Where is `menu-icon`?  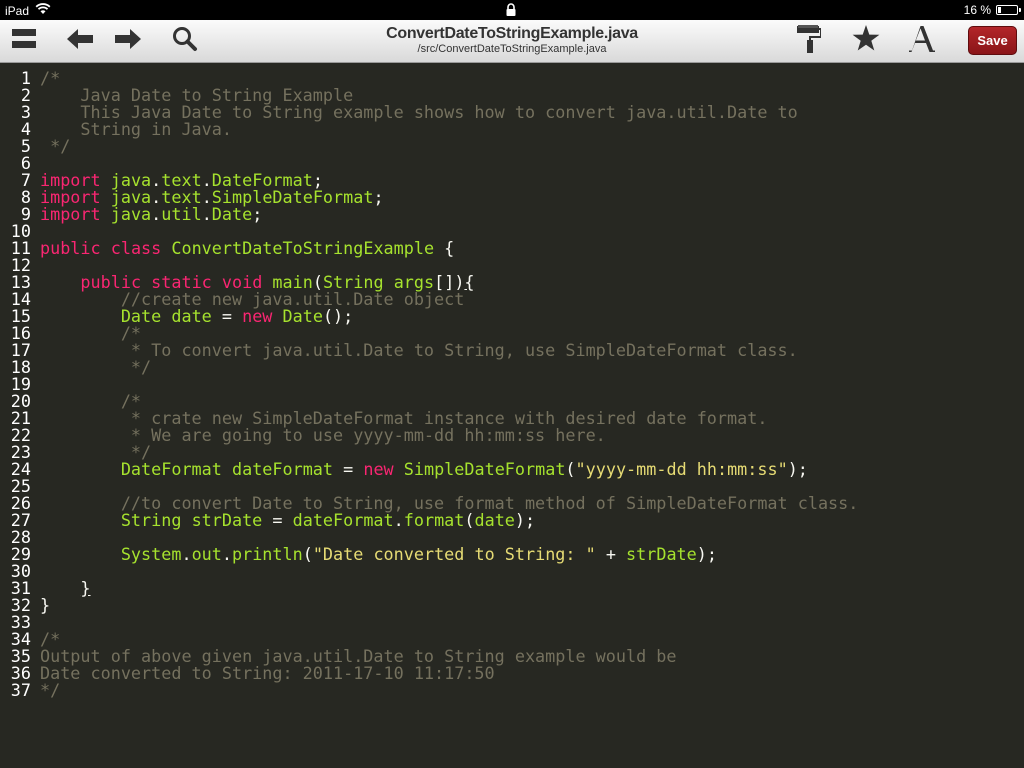 menu-icon is located at coordinates (24, 41).